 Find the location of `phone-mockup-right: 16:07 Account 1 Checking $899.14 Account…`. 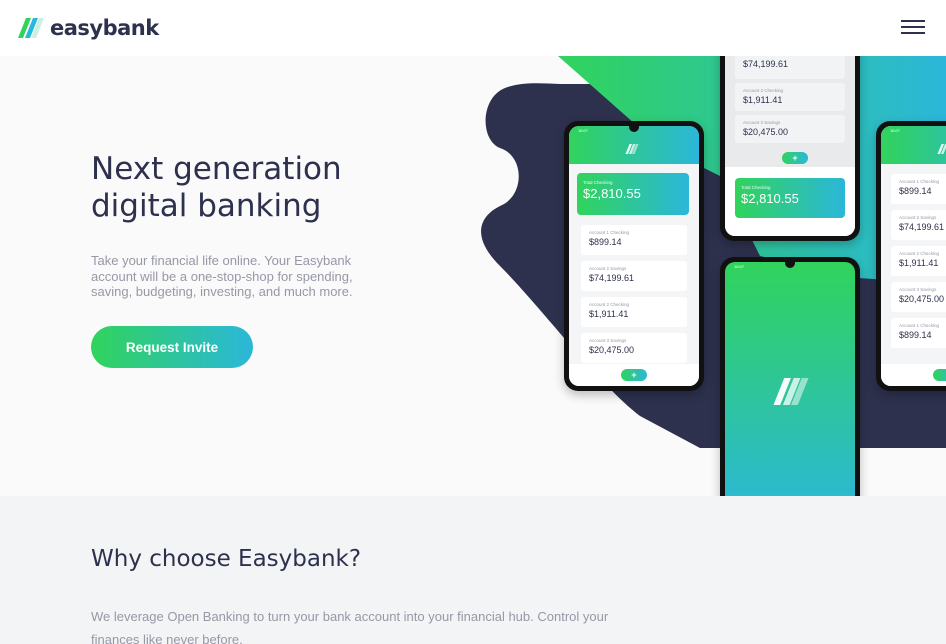

phone-mockup-right: 16:07 Account 1 Checking $899.14 Account… is located at coordinates (911, 256).